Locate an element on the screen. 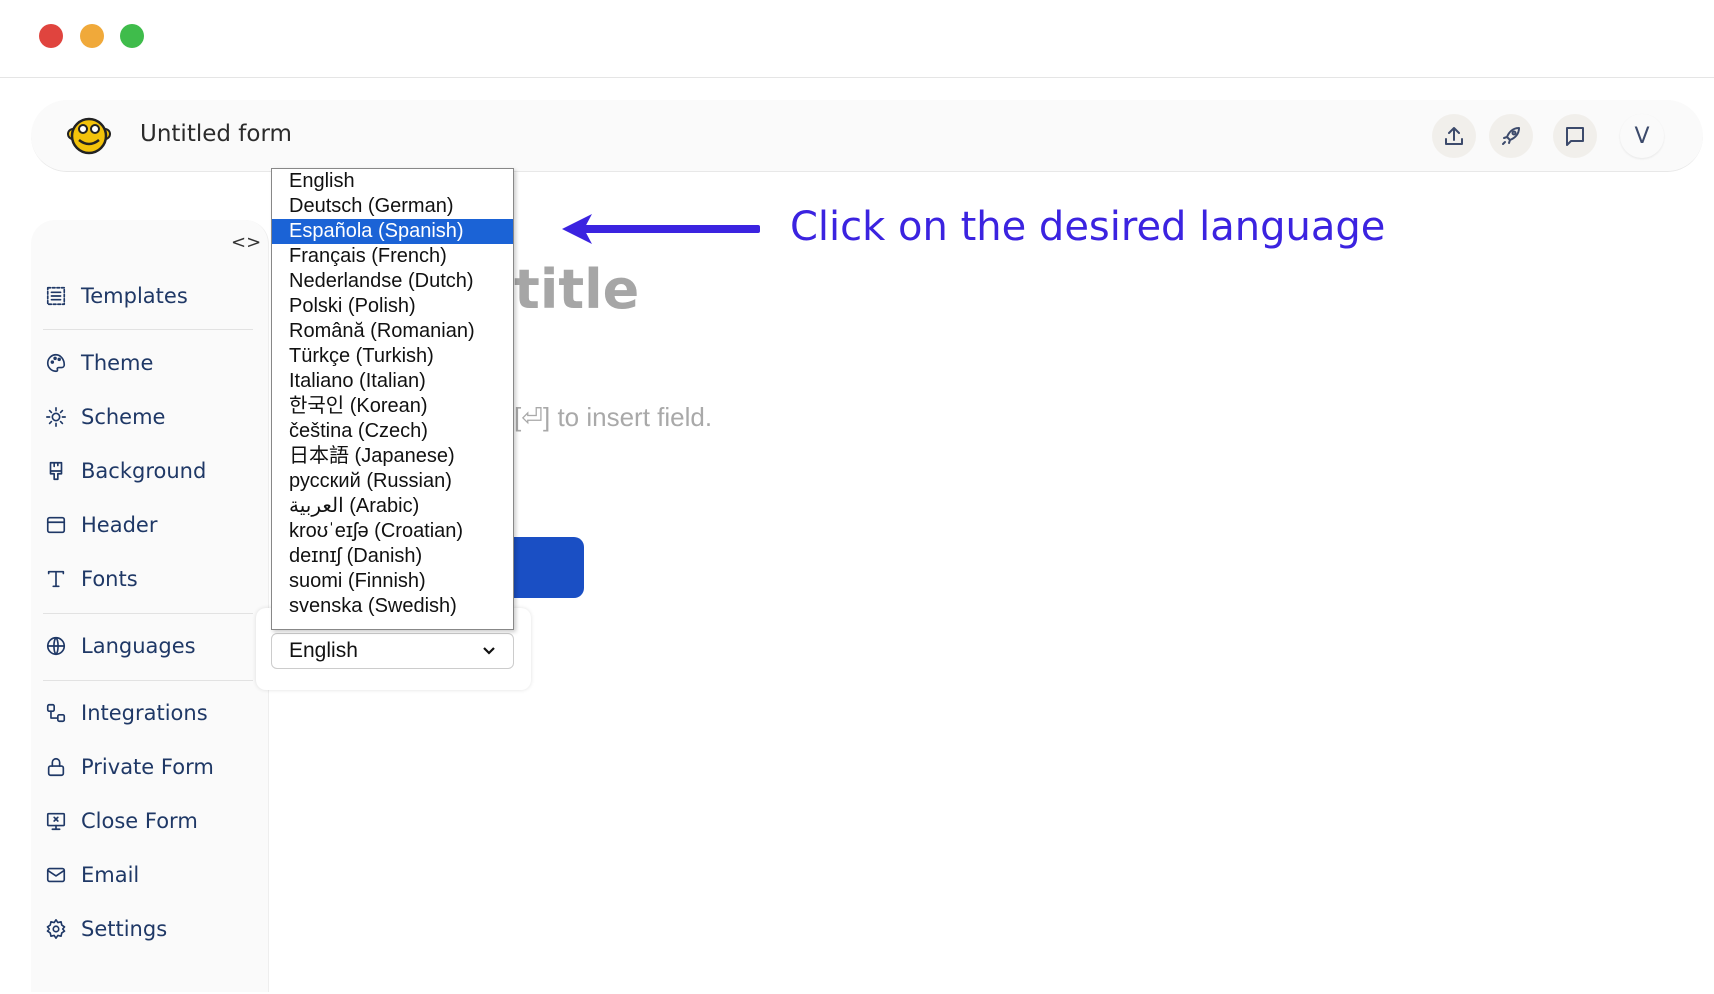 The width and height of the screenshot is (1714, 994). sidebar-item-label: Header is located at coordinates (119, 525).